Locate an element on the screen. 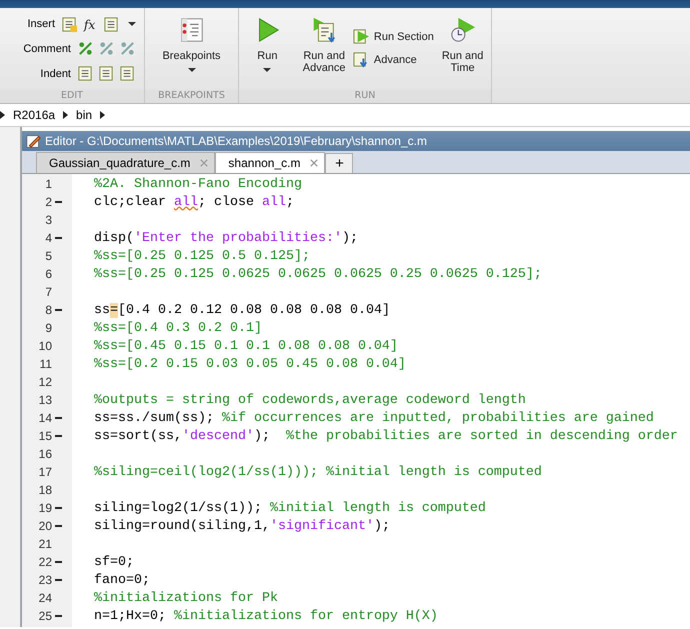 Image resolution: width=690 pixels, height=629 pixels. code-line: %siling=ceil(log2(1/ss(1))); %initial length is computed is located at coordinates (318, 472).